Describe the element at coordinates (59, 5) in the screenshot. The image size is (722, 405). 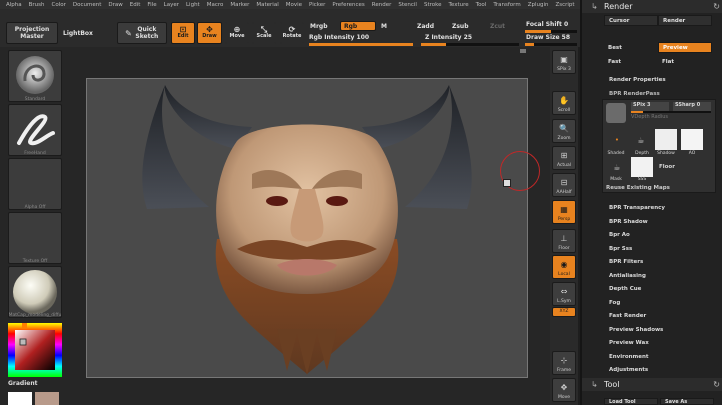
I see `menu-color: Color` at that location.